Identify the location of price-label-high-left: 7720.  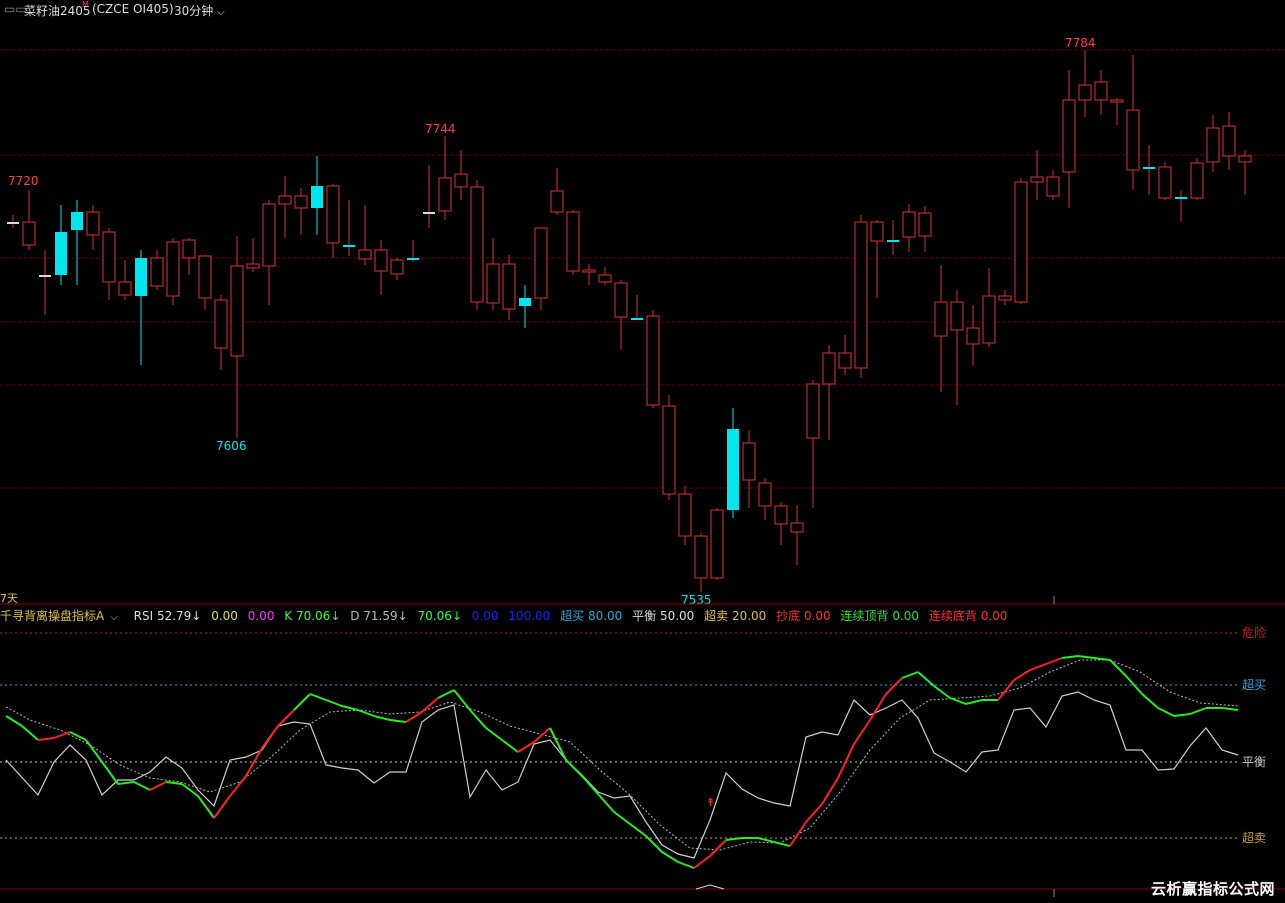
(23, 181).